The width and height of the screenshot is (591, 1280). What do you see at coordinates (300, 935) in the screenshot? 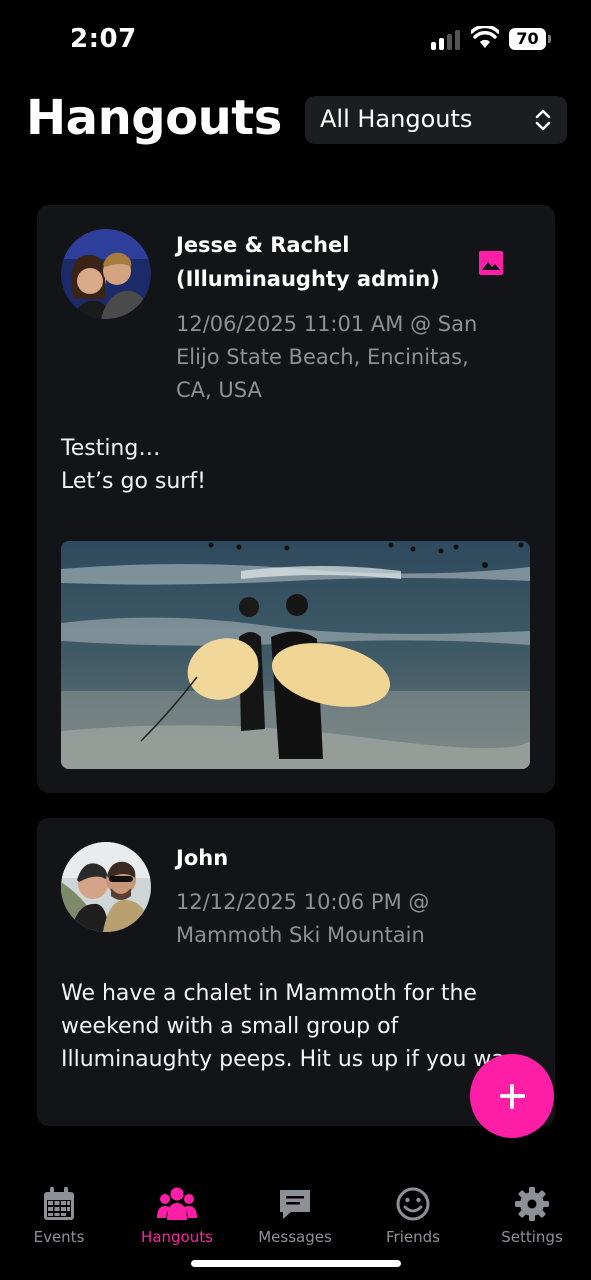
I see `post-location: Mammoth Ski Mountain` at bounding box center [300, 935].